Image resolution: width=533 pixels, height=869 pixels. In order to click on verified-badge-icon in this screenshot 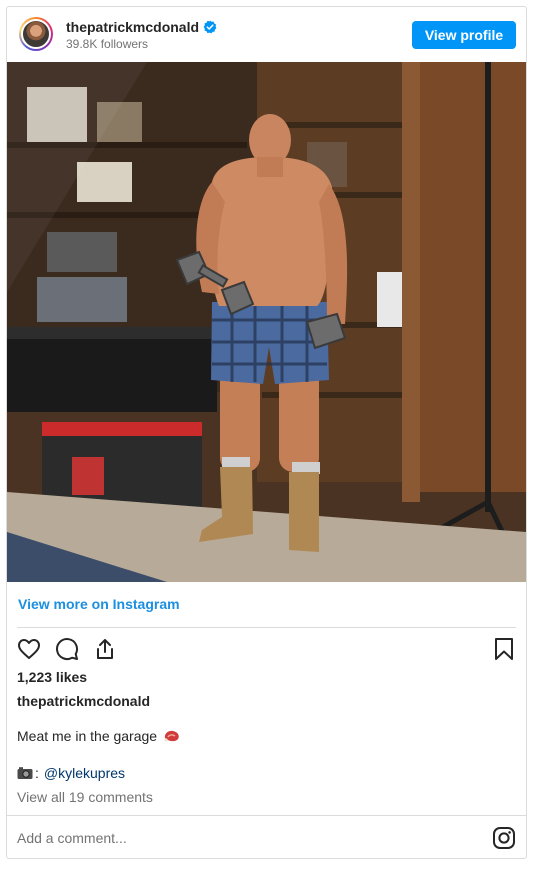, I will do `click(210, 27)`.